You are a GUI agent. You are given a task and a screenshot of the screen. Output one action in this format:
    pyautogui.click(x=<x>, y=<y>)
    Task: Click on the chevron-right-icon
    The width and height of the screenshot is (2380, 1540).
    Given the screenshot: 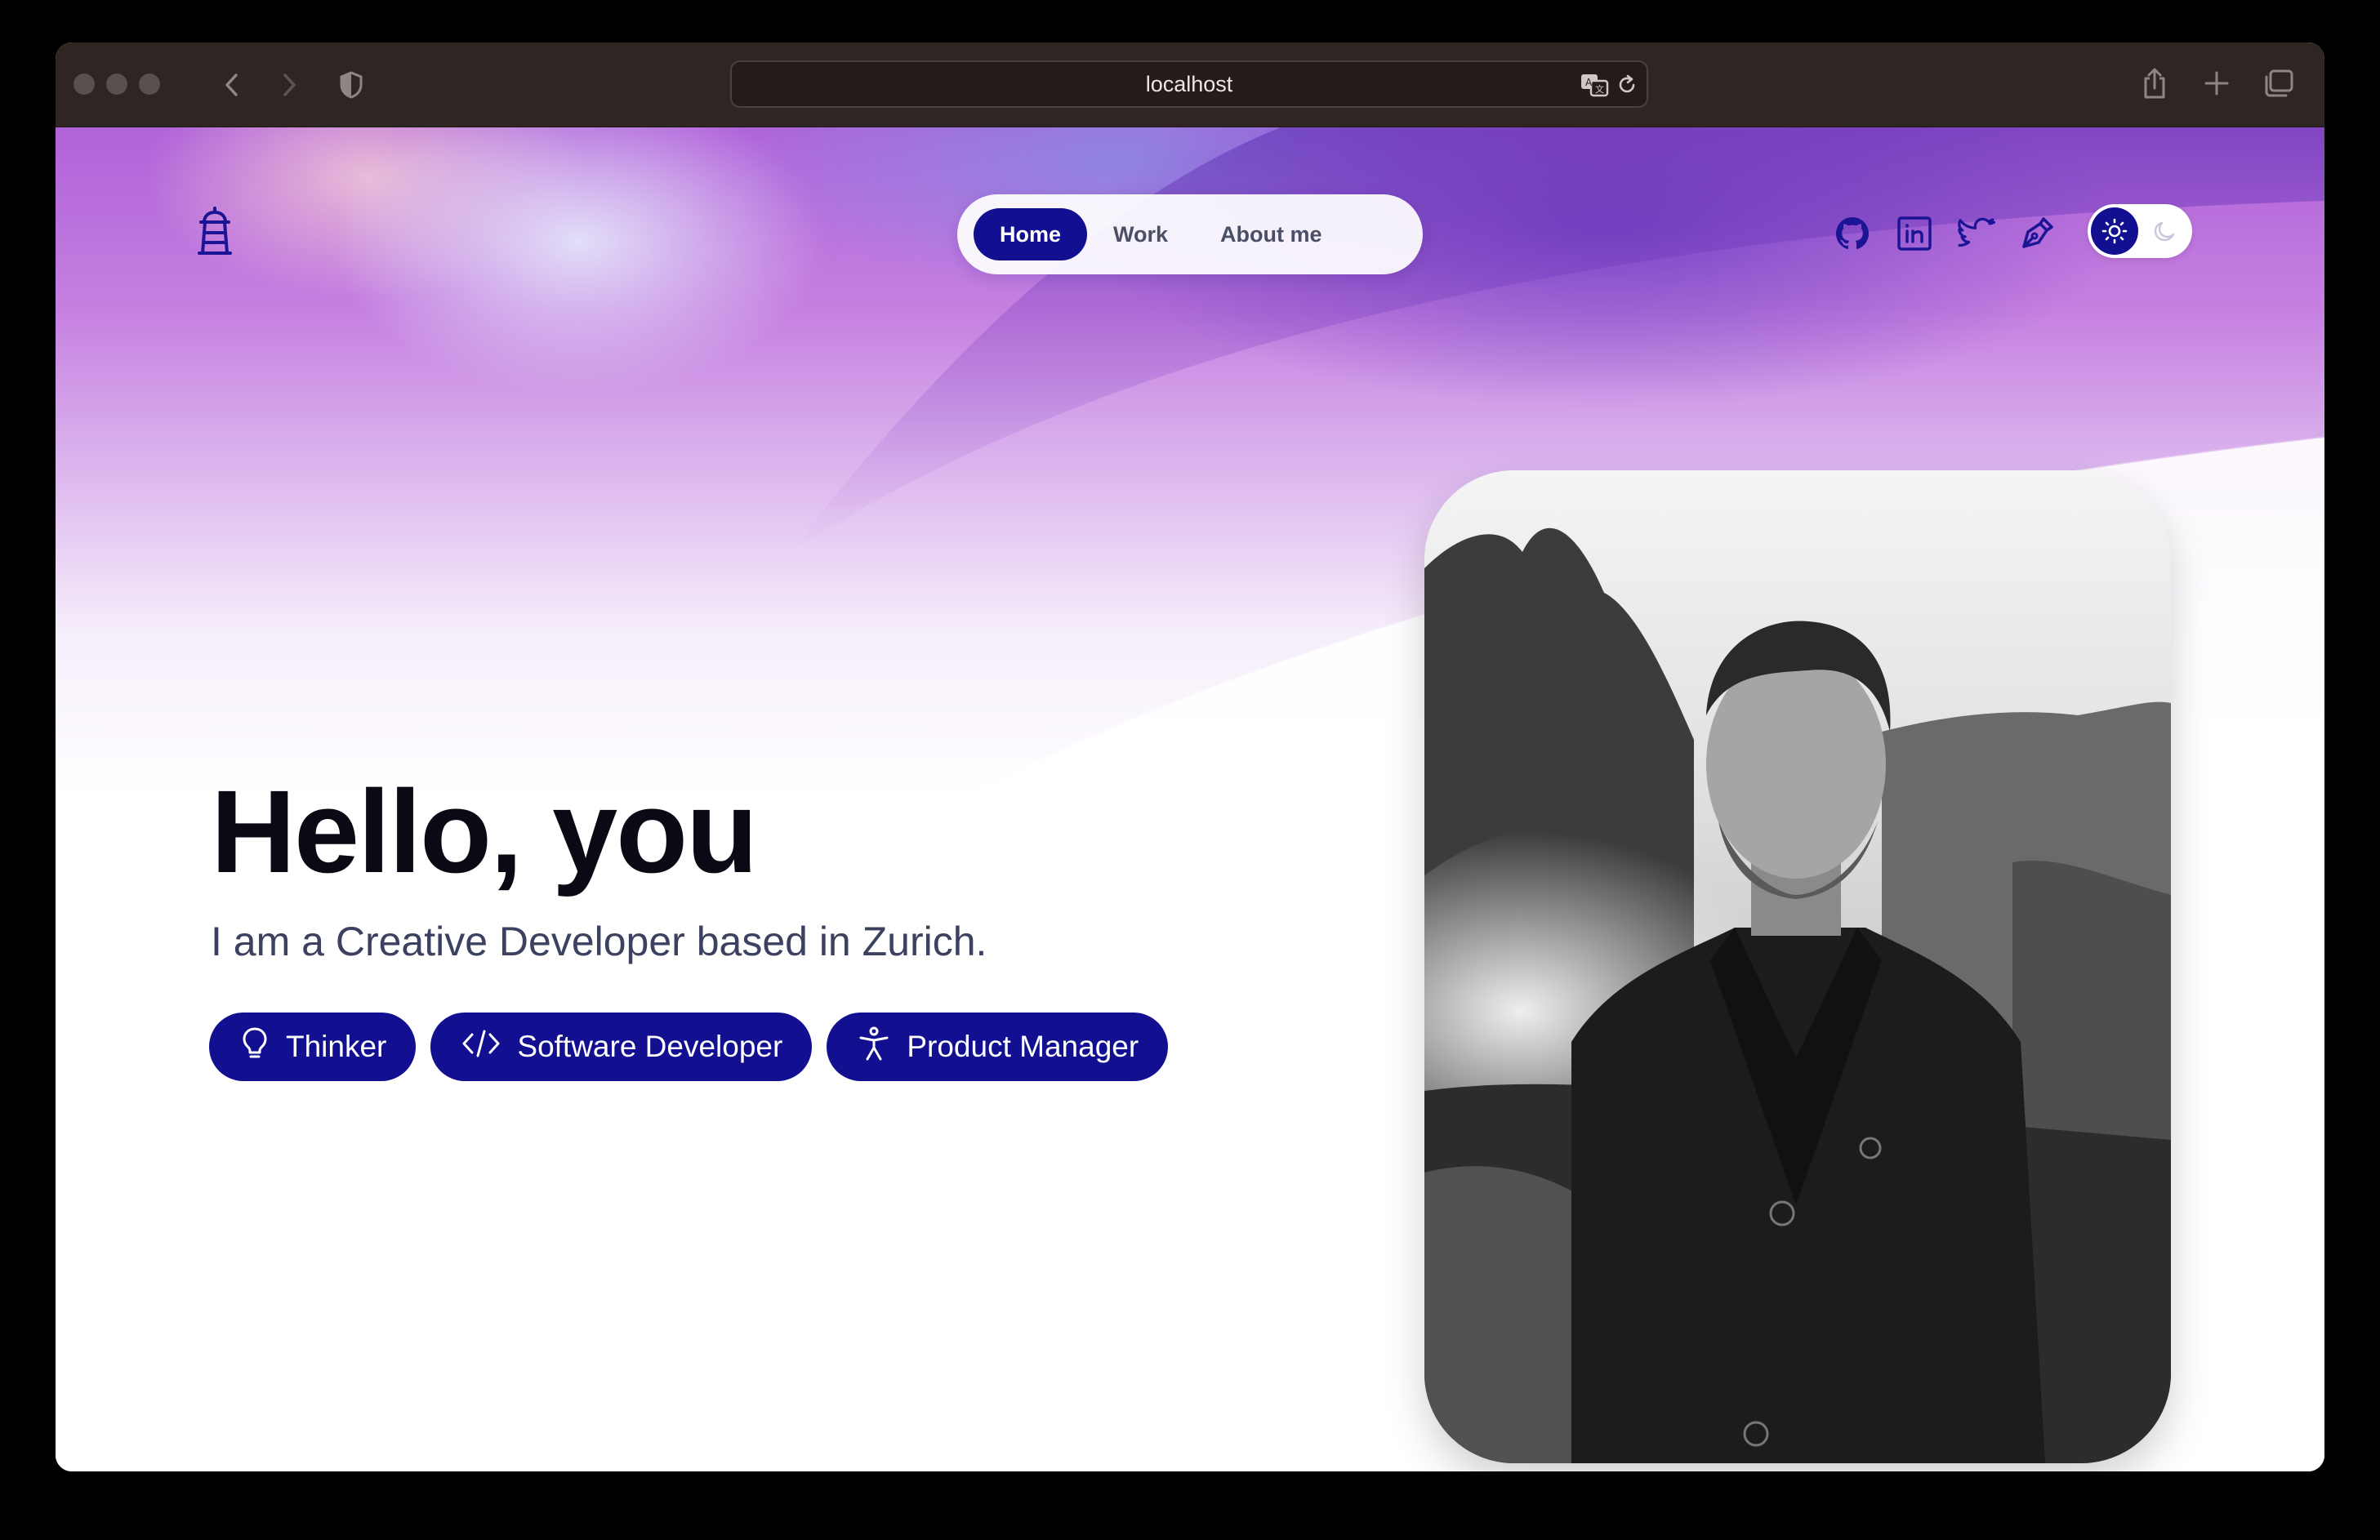 What is the action you would take?
    pyautogui.click(x=289, y=85)
    